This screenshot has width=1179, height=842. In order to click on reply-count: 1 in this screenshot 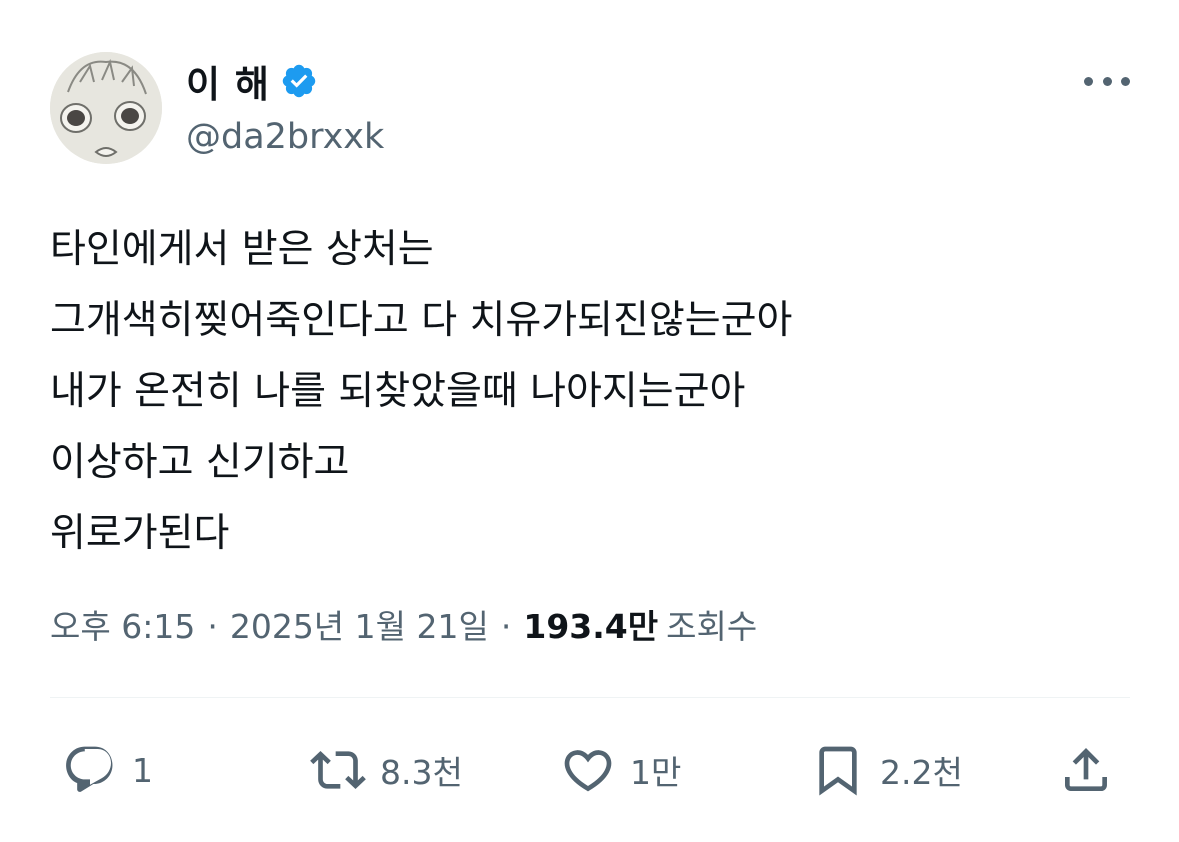, I will do `click(142, 770)`.